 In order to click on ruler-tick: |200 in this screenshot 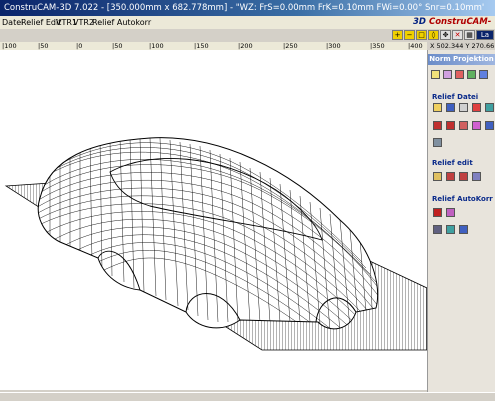, I will do `click(245, 46)`.